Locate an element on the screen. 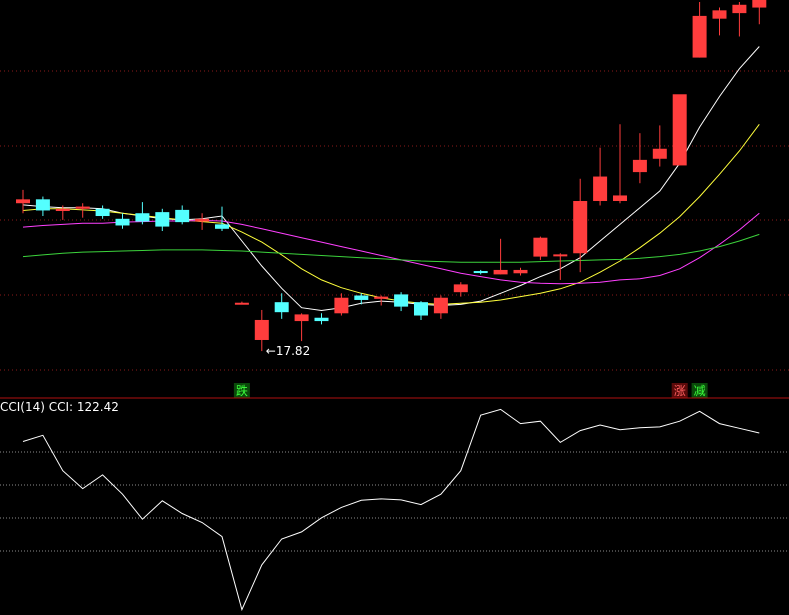  signal-text: 涨 is located at coordinates (680, 390).